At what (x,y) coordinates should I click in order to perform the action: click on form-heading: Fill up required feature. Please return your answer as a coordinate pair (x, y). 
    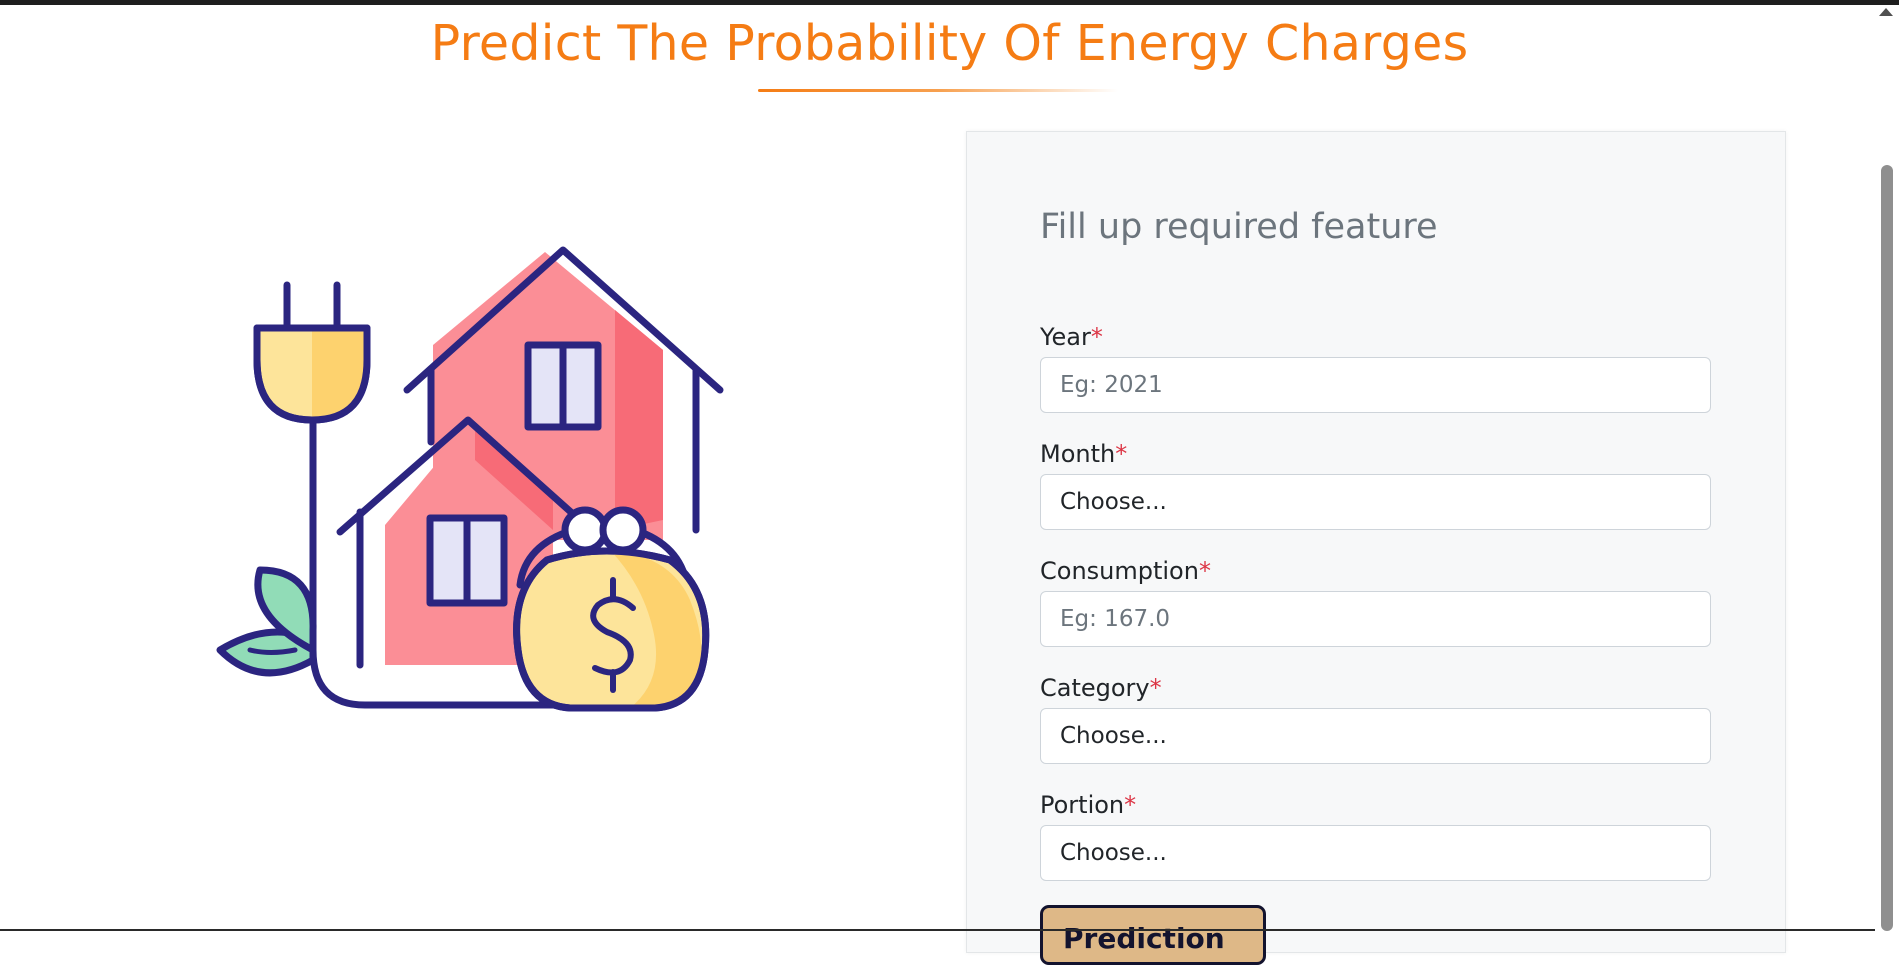
    Looking at the image, I should click on (1239, 227).